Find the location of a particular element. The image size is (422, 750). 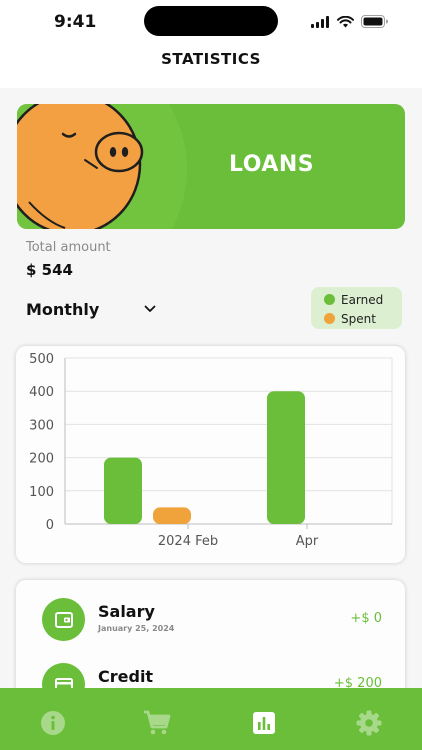

cart-icon is located at coordinates (157, 722).